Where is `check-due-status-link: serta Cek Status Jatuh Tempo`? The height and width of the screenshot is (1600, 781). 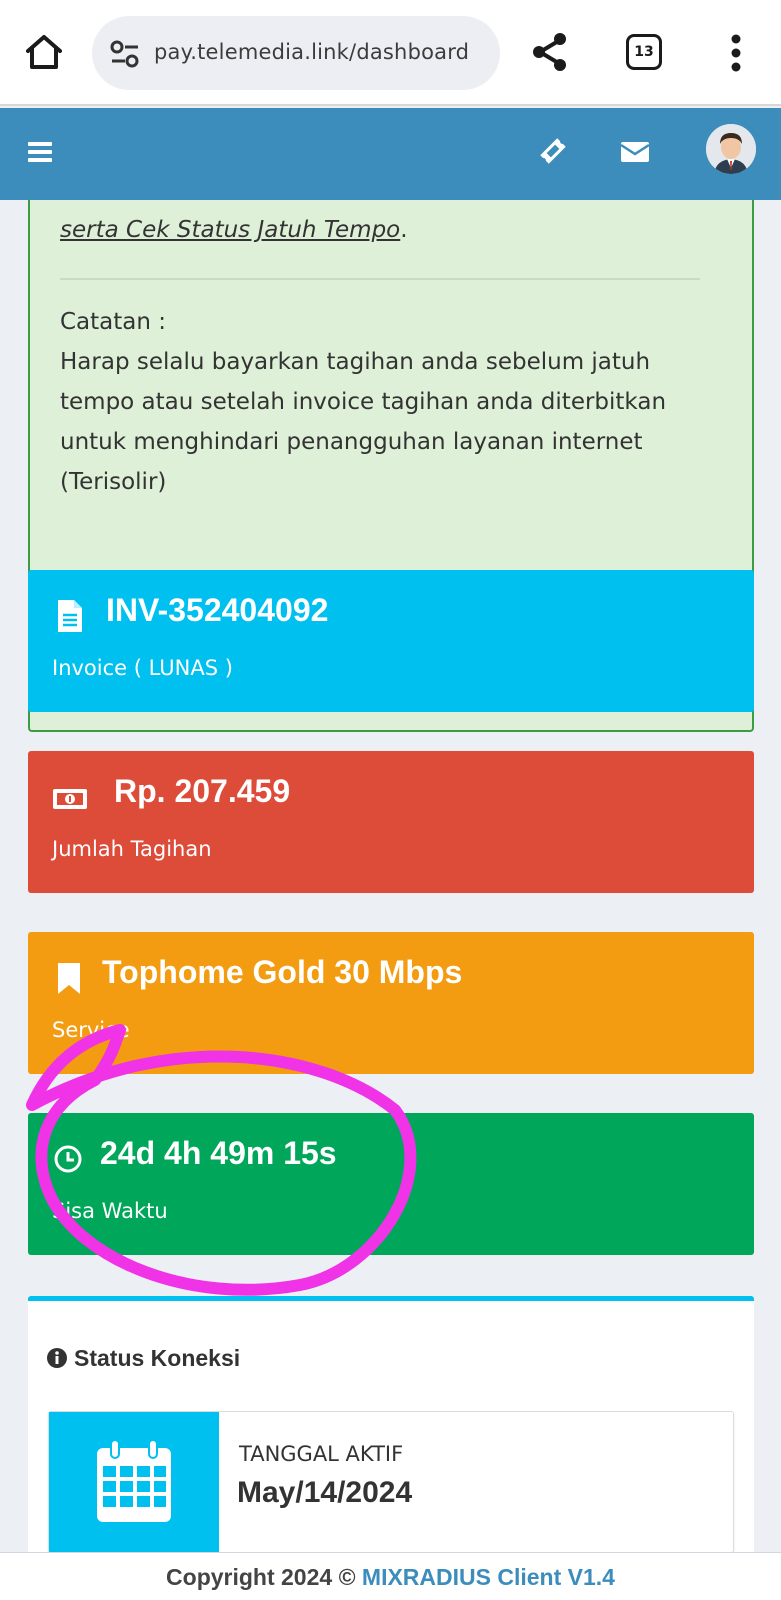 check-due-status-link: serta Cek Status Jatuh Tempo is located at coordinates (230, 230).